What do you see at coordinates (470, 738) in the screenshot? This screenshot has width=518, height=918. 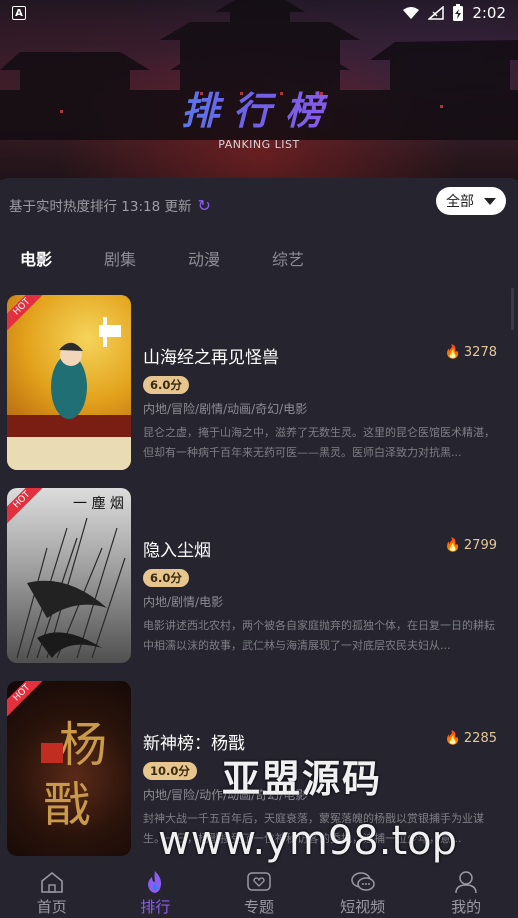 I see `heat-count: 🔥 2285` at bounding box center [470, 738].